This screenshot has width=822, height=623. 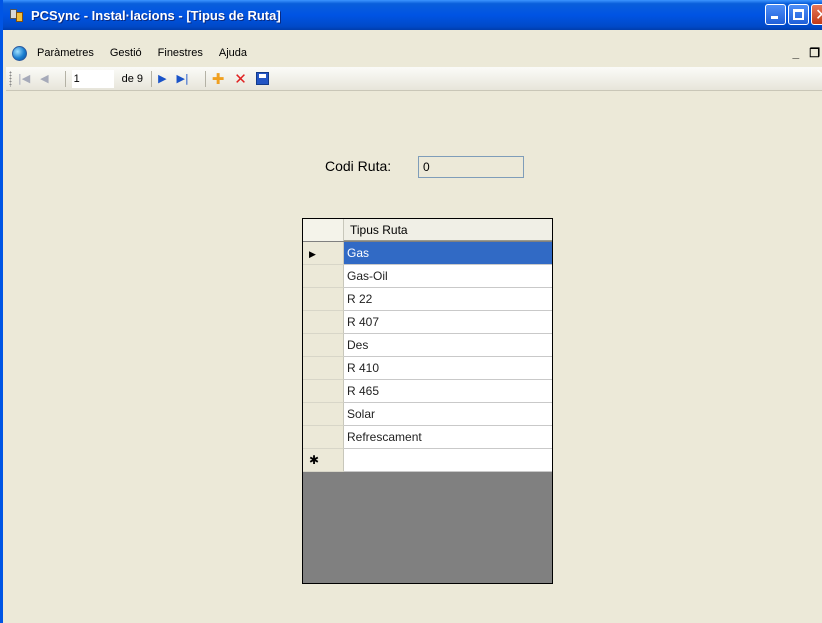 What do you see at coordinates (796, 53) in the screenshot?
I see `mdi-minimize-icon: _` at bounding box center [796, 53].